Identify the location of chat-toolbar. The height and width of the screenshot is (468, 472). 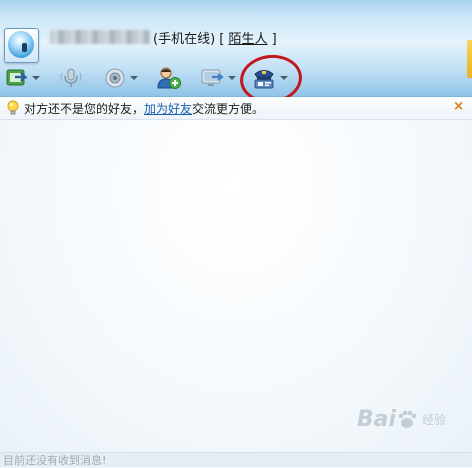
(236, 78).